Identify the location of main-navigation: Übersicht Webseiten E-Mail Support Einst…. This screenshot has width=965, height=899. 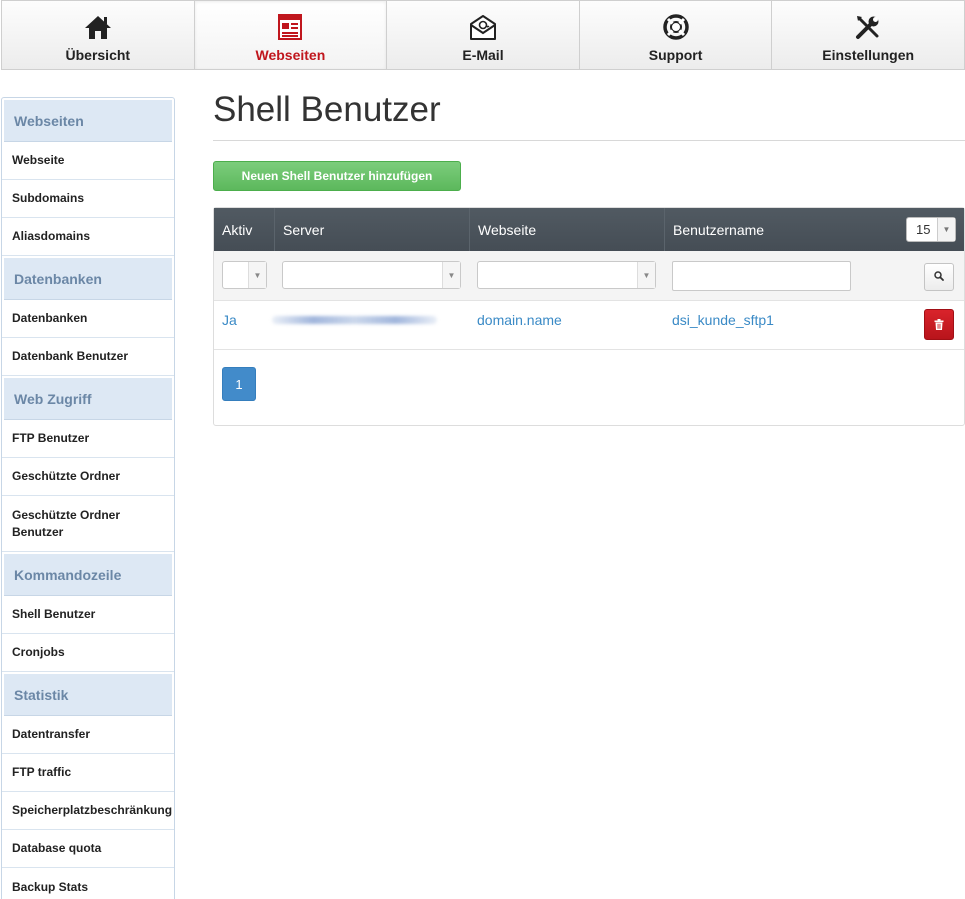
(483, 35).